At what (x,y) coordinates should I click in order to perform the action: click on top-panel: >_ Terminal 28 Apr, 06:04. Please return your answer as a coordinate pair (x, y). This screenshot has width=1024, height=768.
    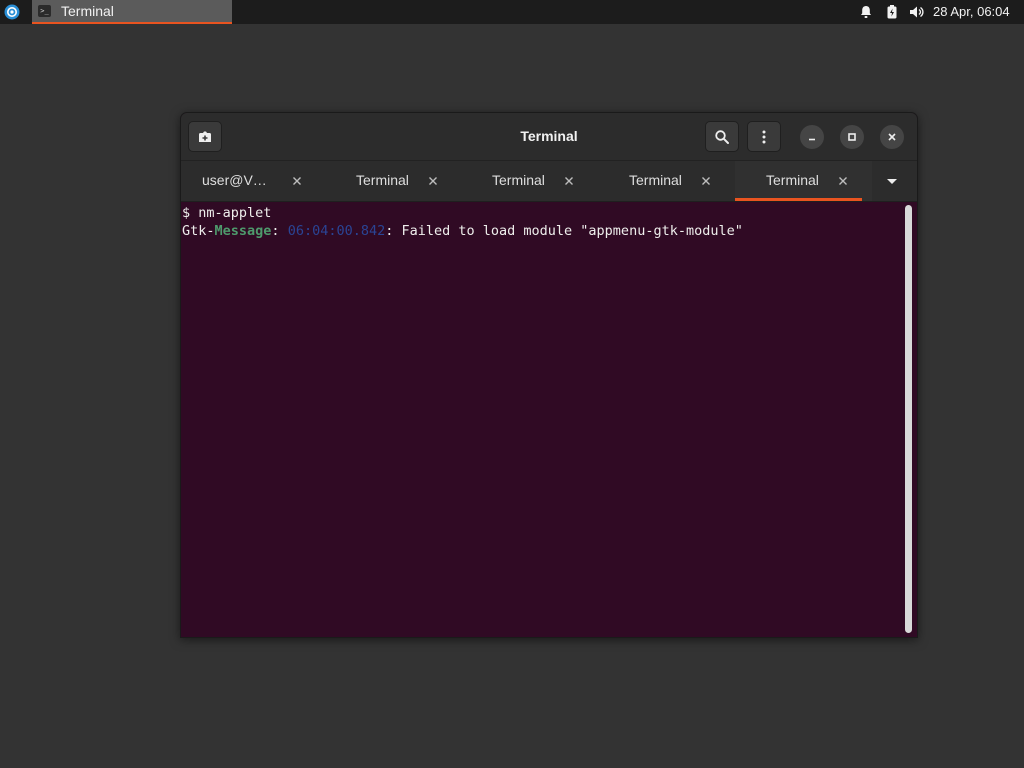
    Looking at the image, I should click on (512, 12).